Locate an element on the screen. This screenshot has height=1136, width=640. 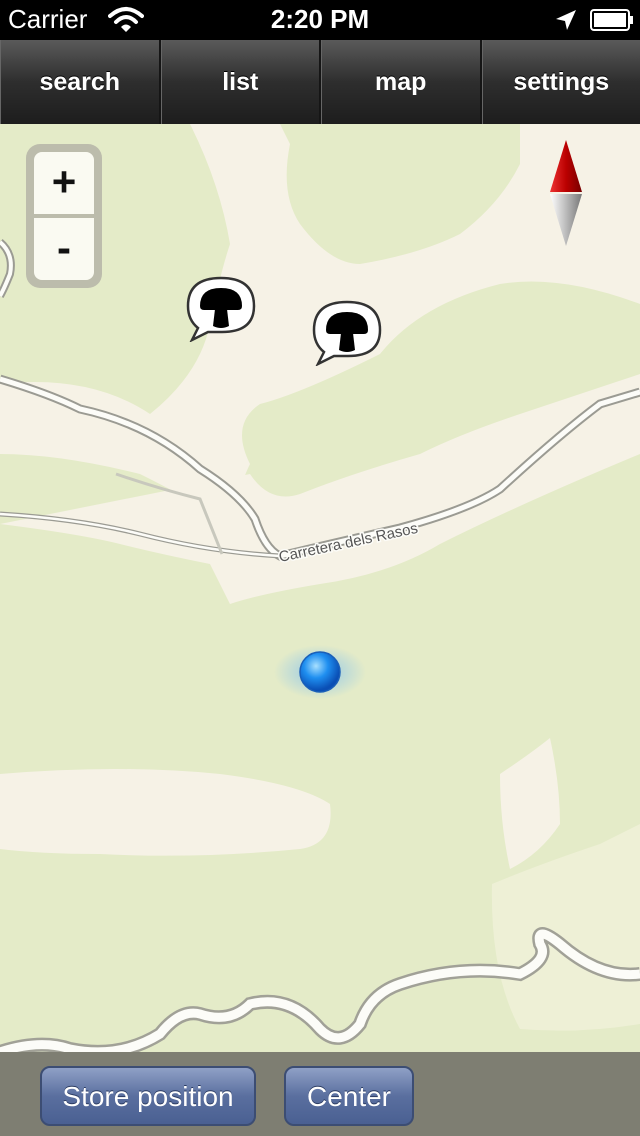
battery-icon is located at coordinates (611, 20).